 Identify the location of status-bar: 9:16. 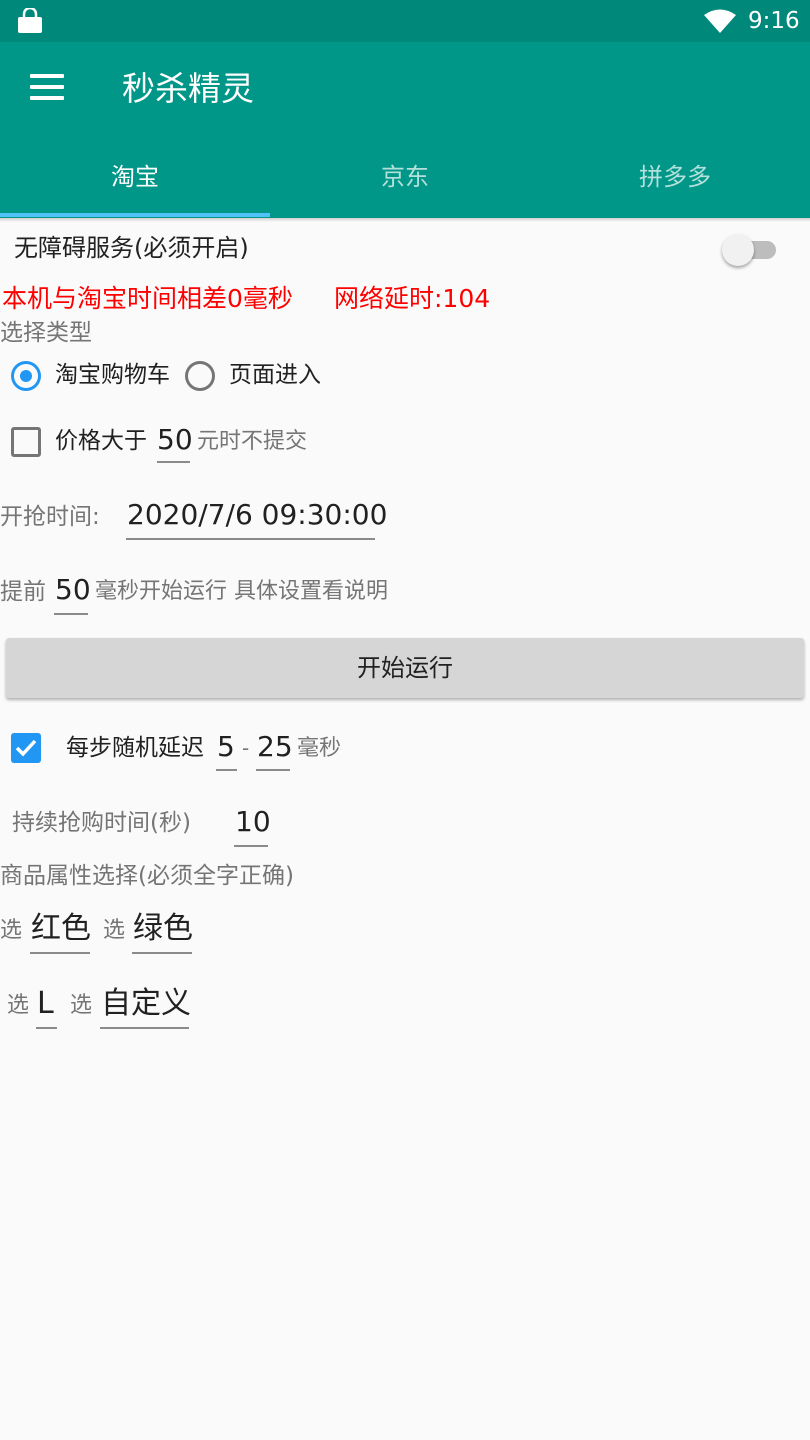
(405, 21).